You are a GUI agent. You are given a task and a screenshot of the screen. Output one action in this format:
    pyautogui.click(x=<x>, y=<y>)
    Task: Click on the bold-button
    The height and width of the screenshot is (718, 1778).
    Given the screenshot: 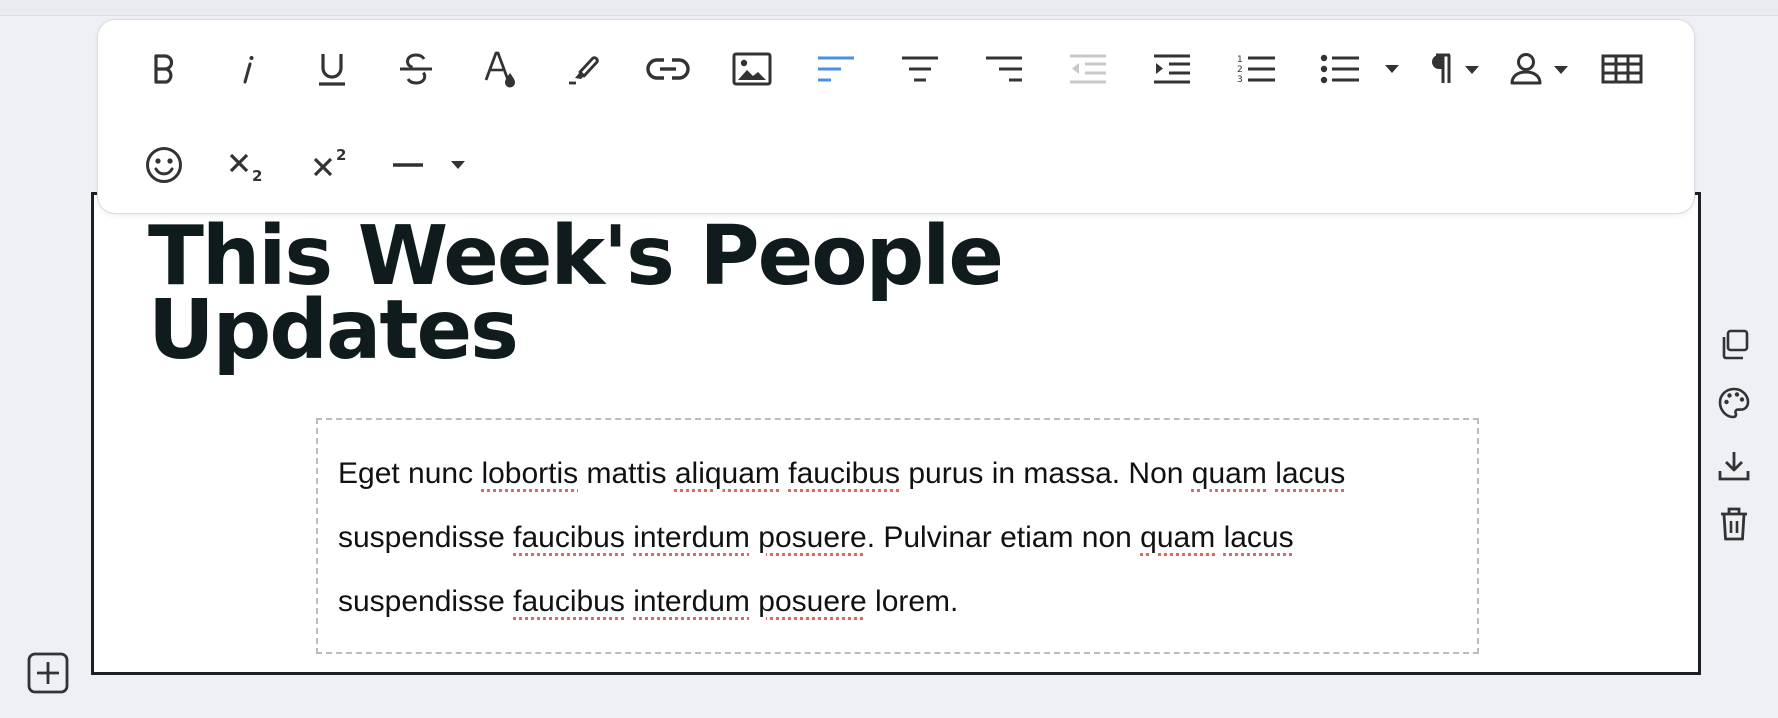 What is the action you would take?
    pyautogui.click(x=164, y=69)
    